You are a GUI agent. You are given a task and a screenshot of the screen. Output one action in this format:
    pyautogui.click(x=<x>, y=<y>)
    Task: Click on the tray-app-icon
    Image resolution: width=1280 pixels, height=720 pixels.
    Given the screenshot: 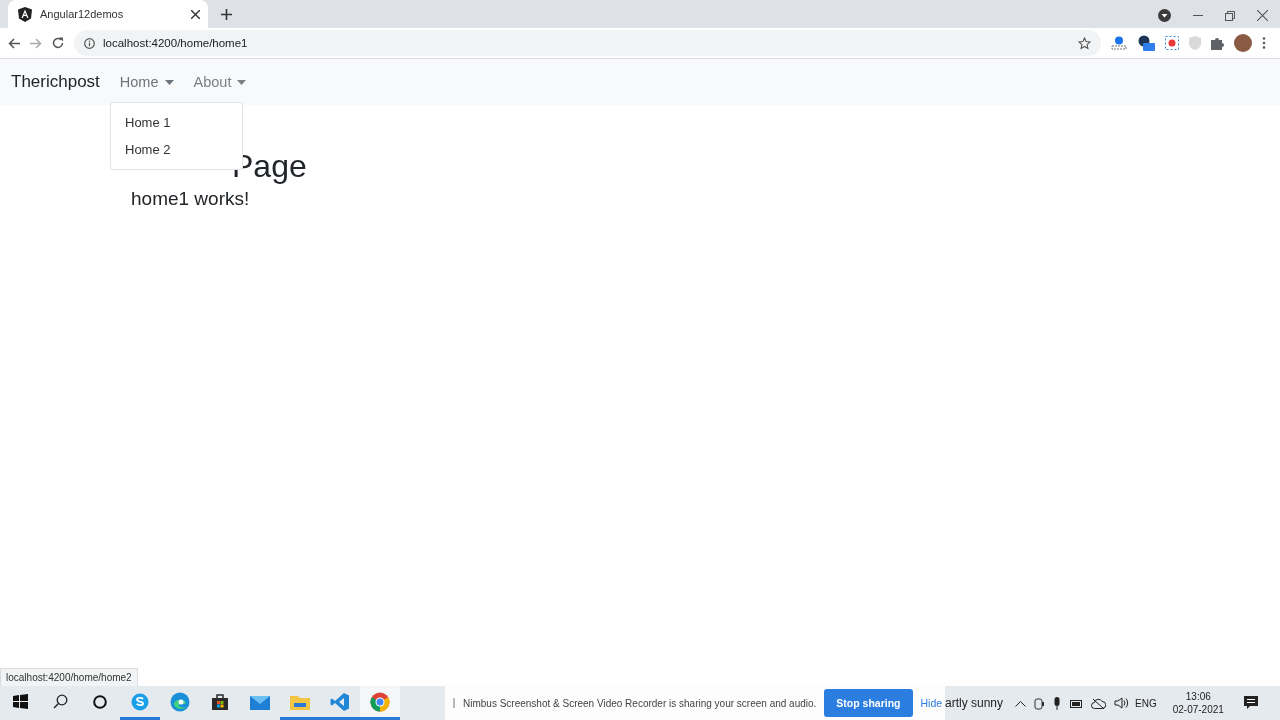 What is the action you would take?
    pyautogui.click(x=1040, y=703)
    